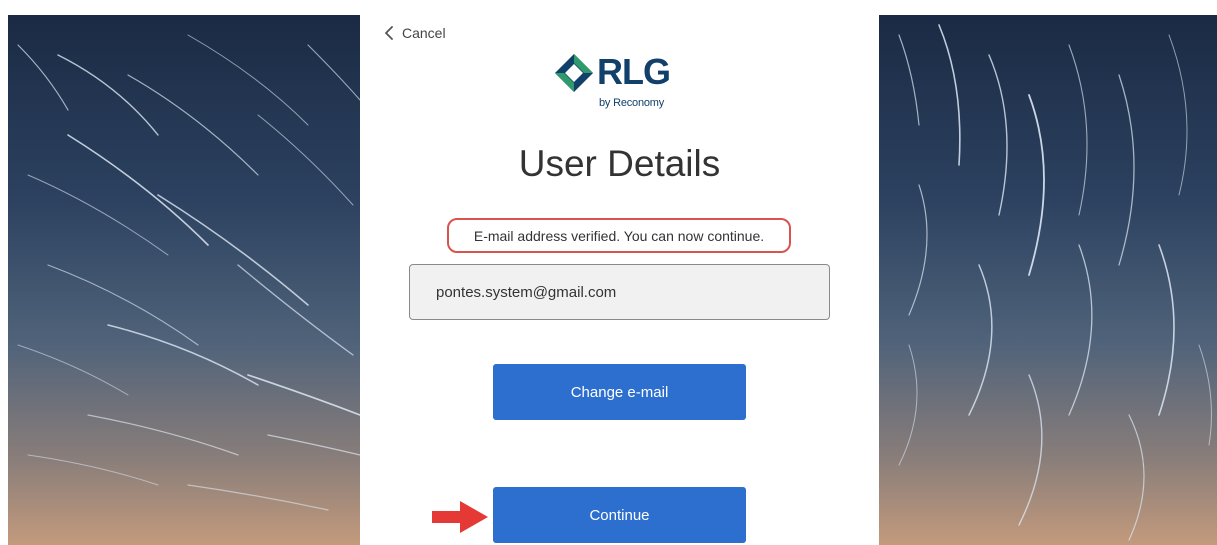  Describe the element at coordinates (619, 515) in the screenshot. I see `continue-button: Continue` at that location.